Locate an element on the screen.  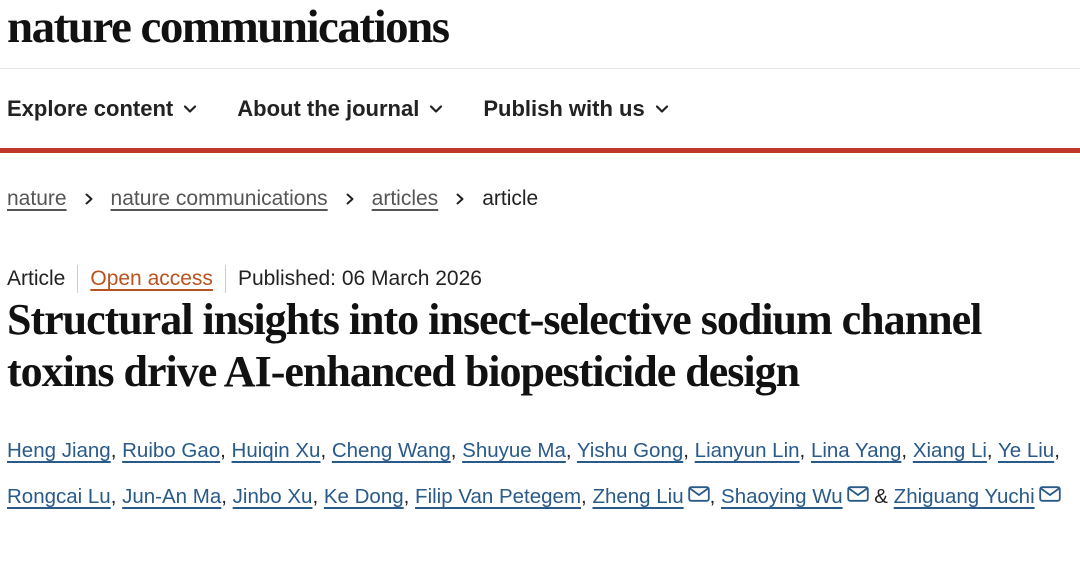
author-item: Xiang Li is located at coordinates (950, 450).